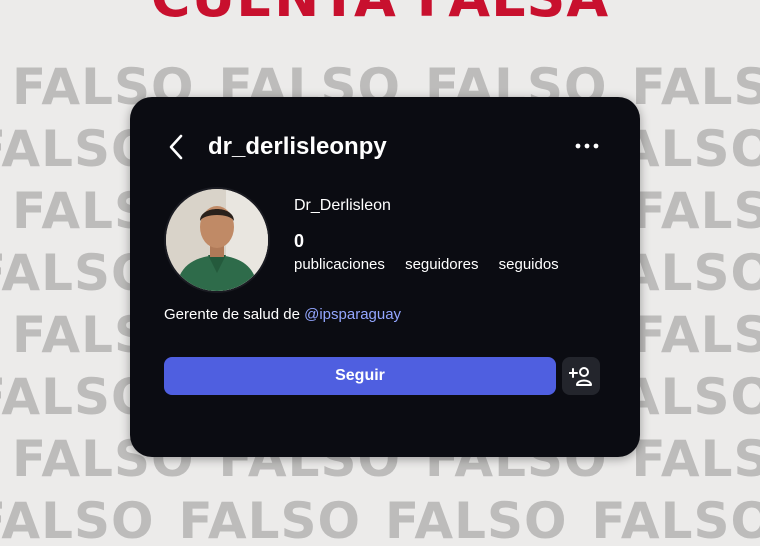  What do you see at coordinates (380, 521) in the screenshot?
I see `watermark-row: FALSOFALSOFALSOFALSOFALSO` at bounding box center [380, 521].